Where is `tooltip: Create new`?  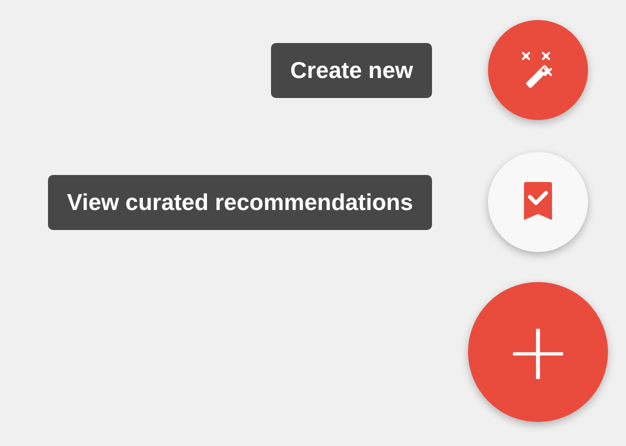
tooltip: Create new is located at coordinates (351, 70).